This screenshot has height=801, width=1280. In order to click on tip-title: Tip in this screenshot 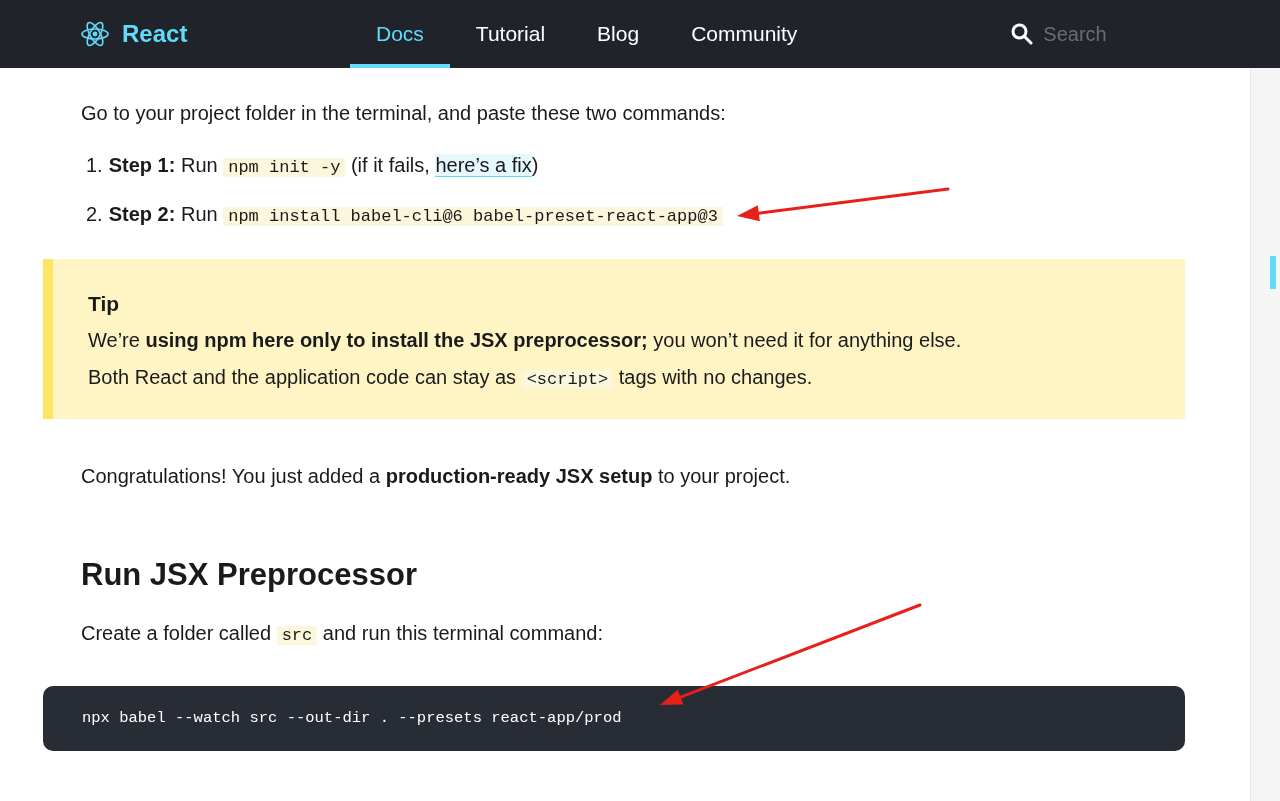, I will do `click(104, 304)`.